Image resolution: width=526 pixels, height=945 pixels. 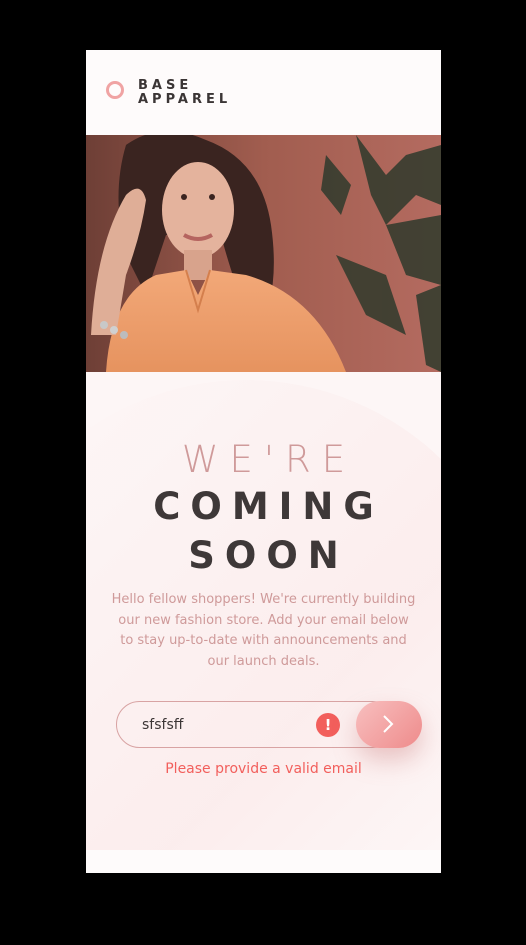 I want to click on email-form: !, so click(x=269, y=724).